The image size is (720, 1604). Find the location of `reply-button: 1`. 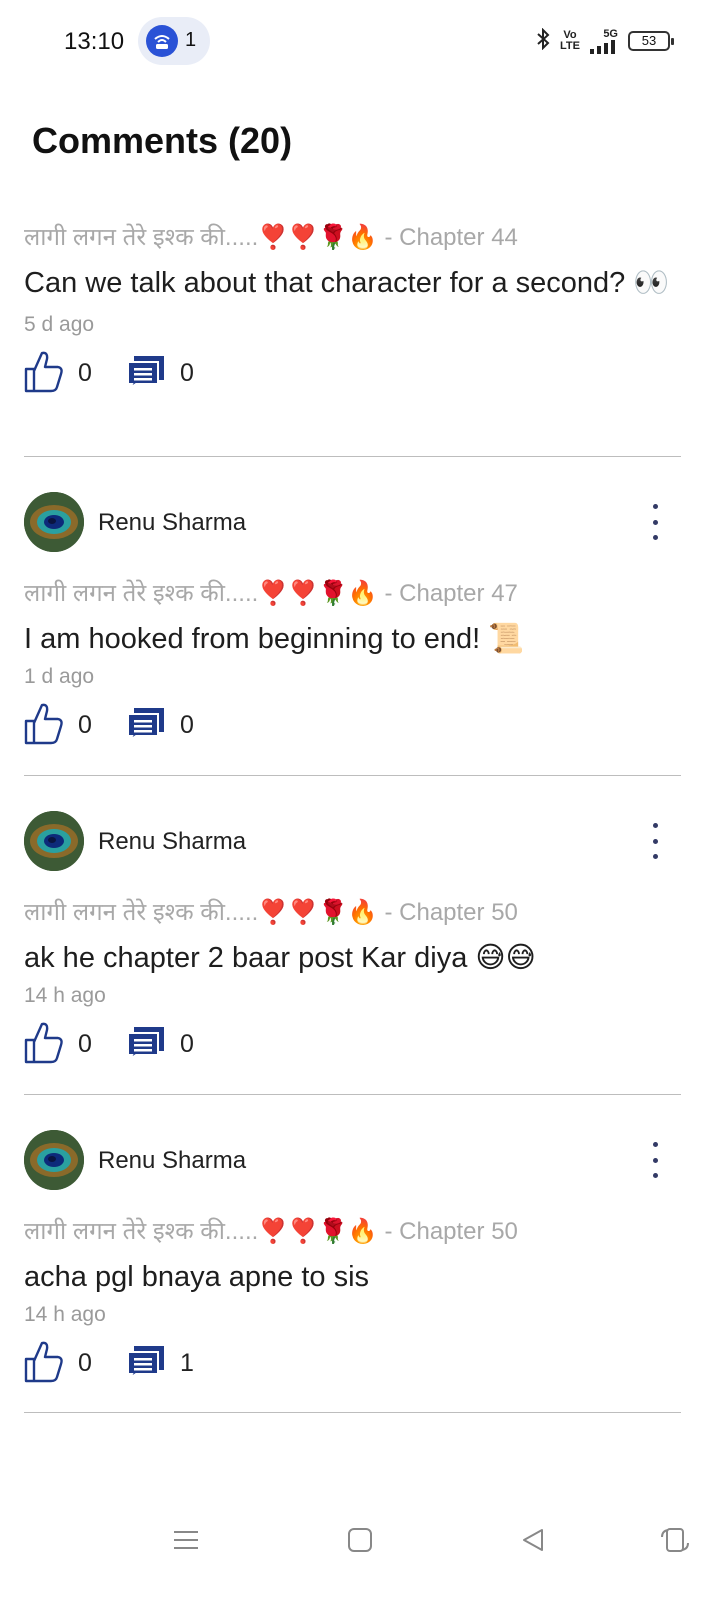

reply-button: 1 is located at coordinates (160, 1363).